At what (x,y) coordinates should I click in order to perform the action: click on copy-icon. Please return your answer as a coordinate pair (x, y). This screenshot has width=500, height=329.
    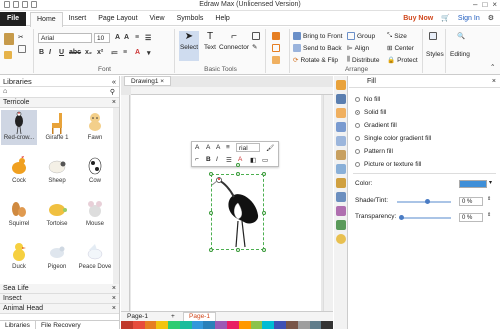
    Looking at the image, I should click on (22, 49).